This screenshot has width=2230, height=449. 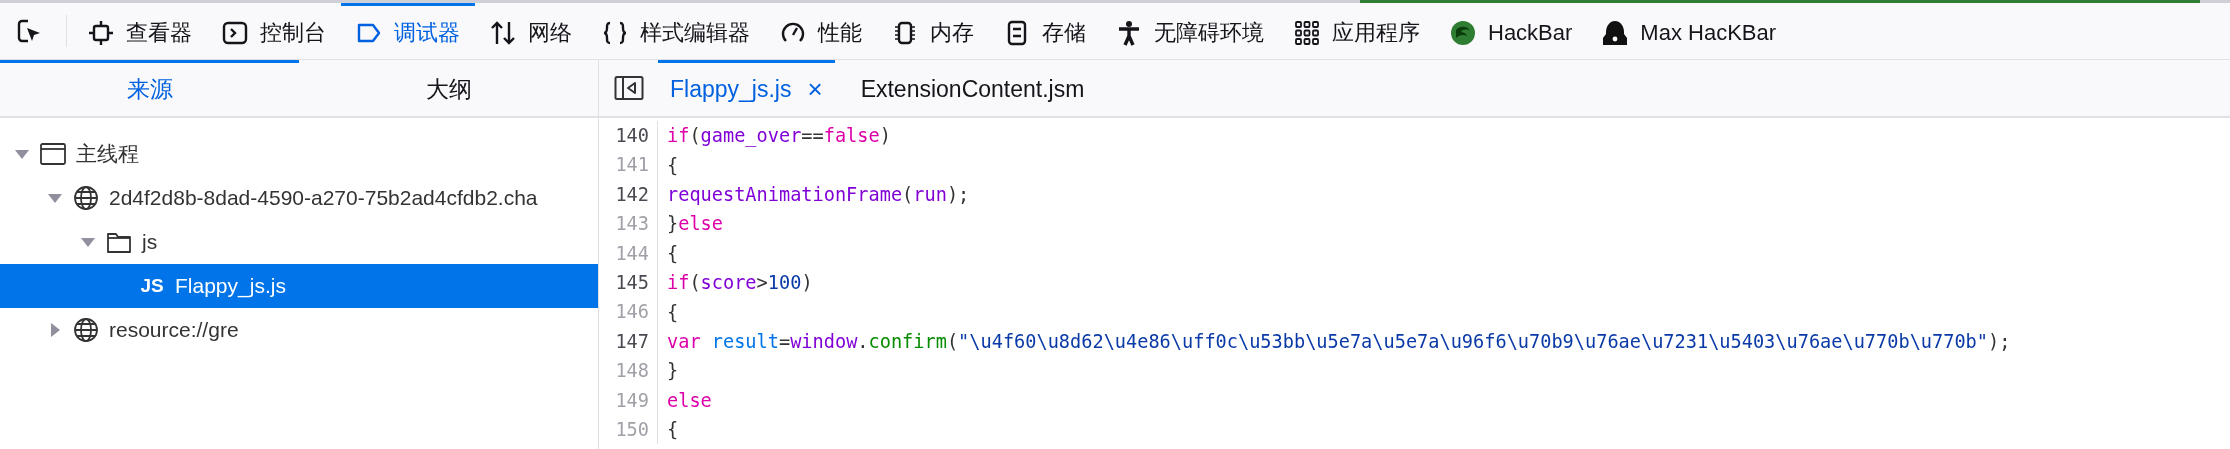 I want to click on cursor-icon, so click(x=29, y=31).